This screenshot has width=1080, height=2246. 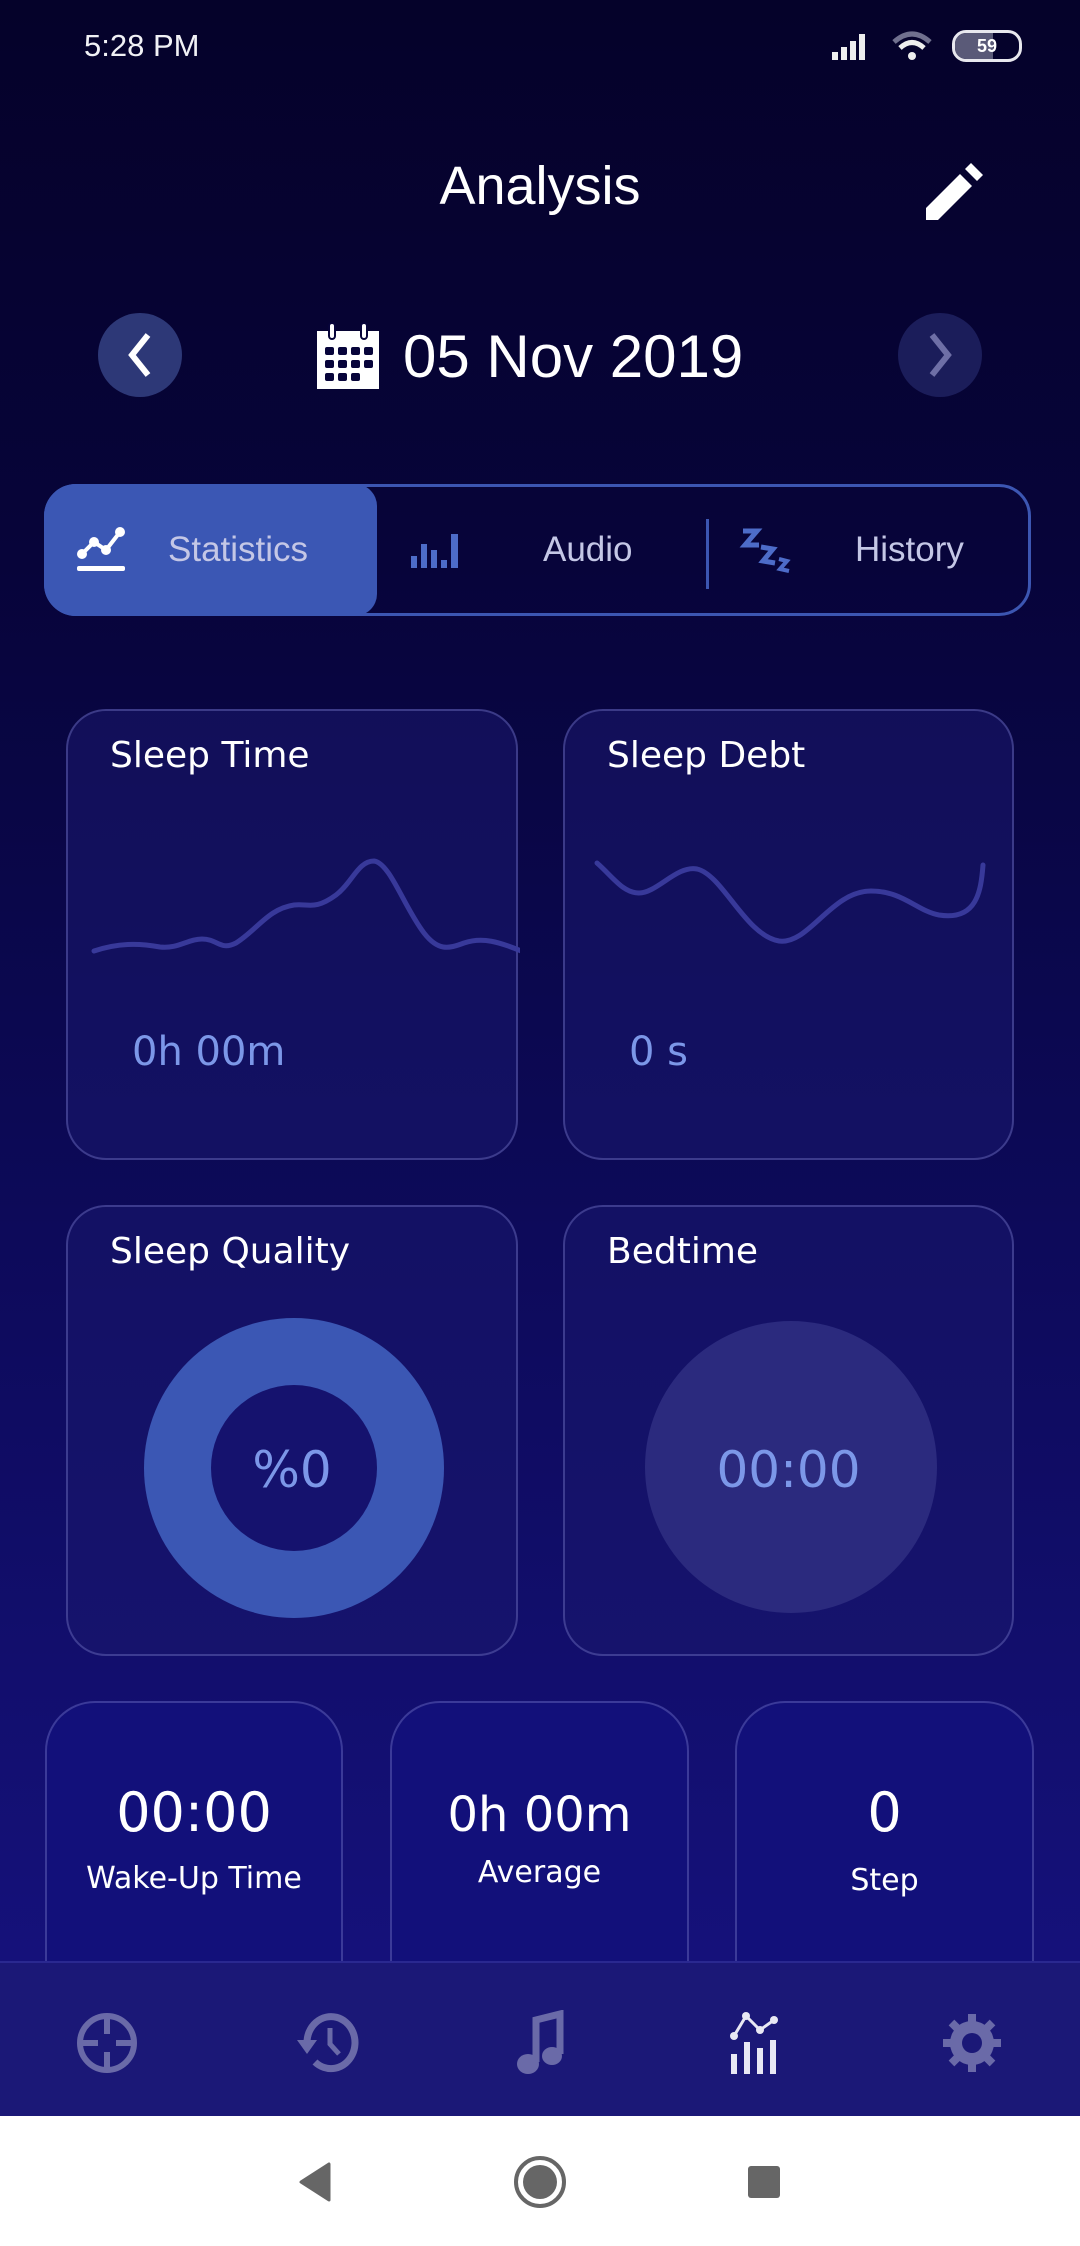 What do you see at coordinates (573, 356) in the screenshot?
I see `current-date: 05 Nov 2019` at bounding box center [573, 356].